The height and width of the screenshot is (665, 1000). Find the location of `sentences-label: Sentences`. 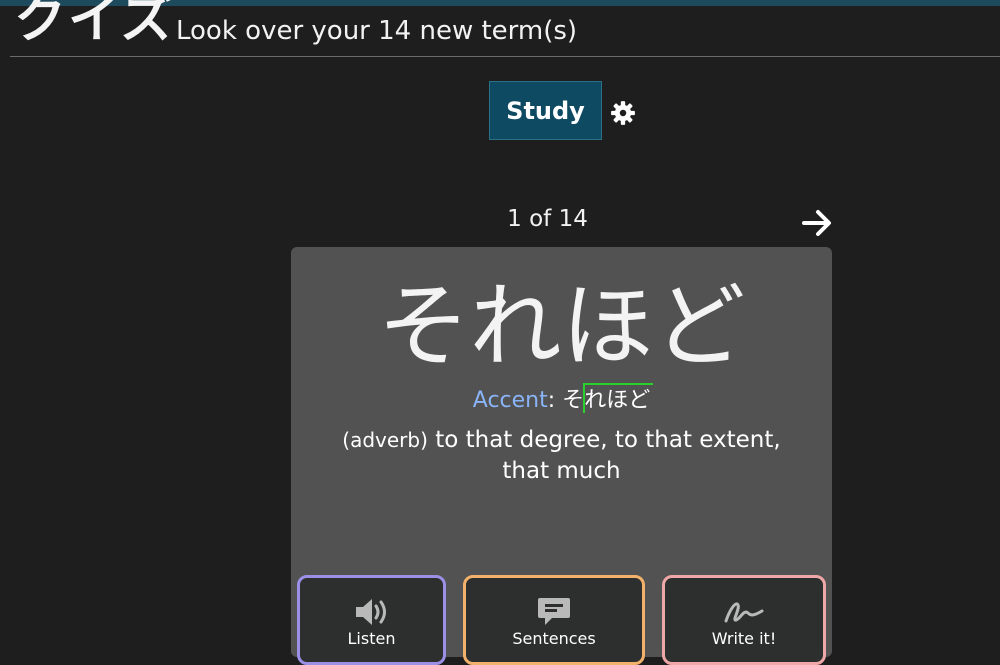

sentences-label: Sentences is located at coordinates (554, 638).